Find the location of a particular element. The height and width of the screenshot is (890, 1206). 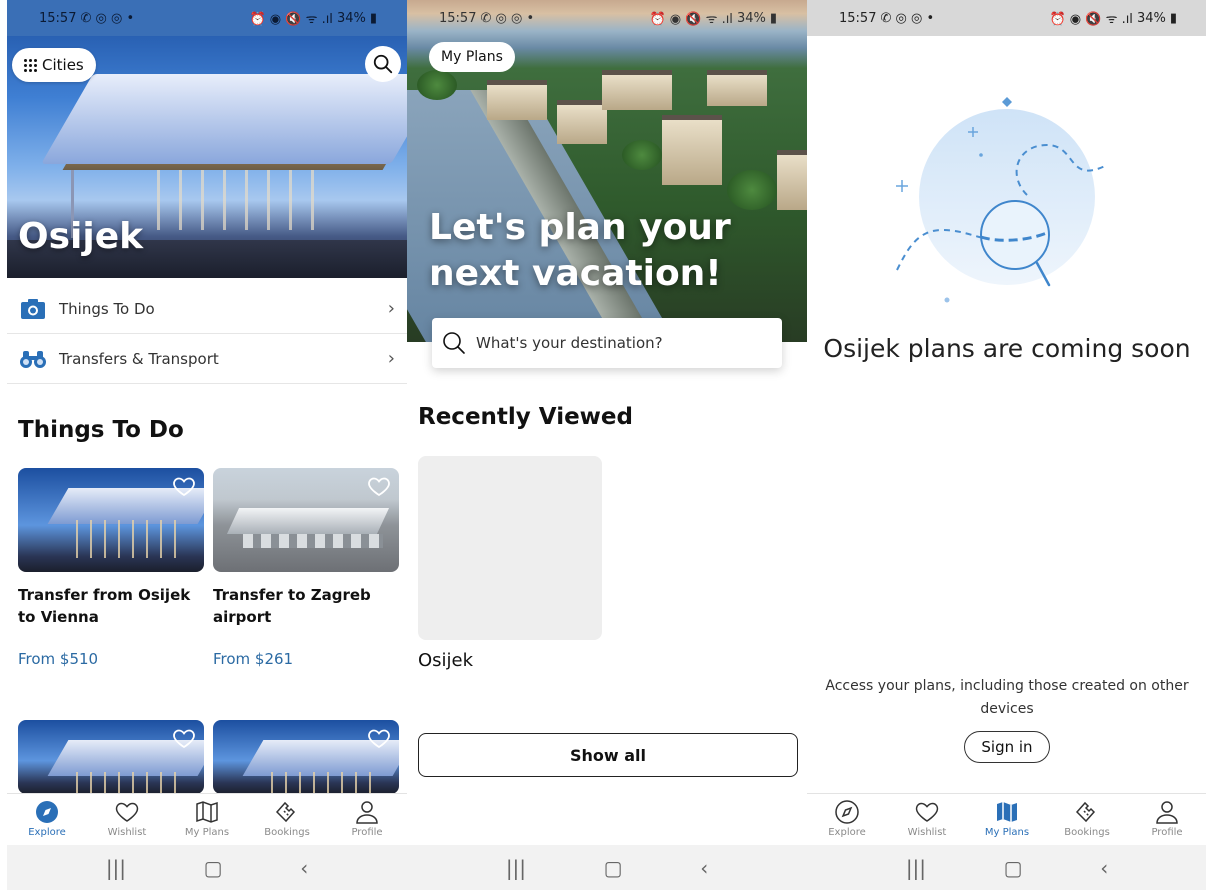

recent-item-image is located at coordinates (510, 548).